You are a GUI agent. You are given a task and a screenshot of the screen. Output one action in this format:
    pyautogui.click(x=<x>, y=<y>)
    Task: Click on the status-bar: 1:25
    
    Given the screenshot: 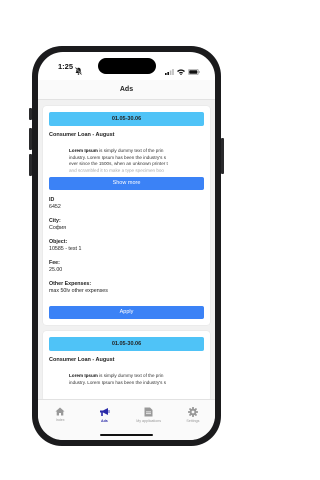 What is the action you would take?
    pyautogui.click(x=126, y=66)
    